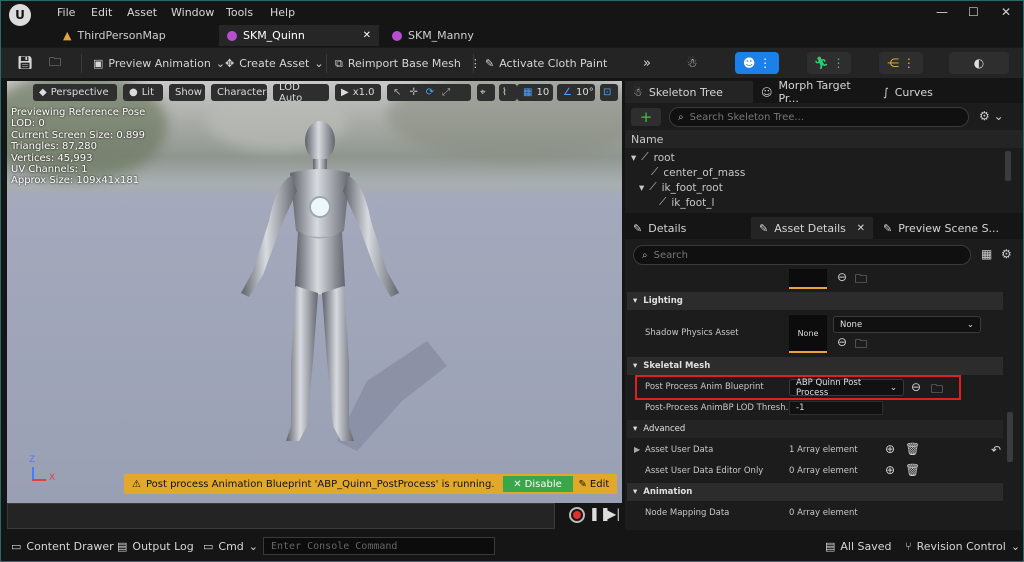 The width and height of the screenshot is (1024, 562). I want to click on toolbar-divider, so click(473, 63).